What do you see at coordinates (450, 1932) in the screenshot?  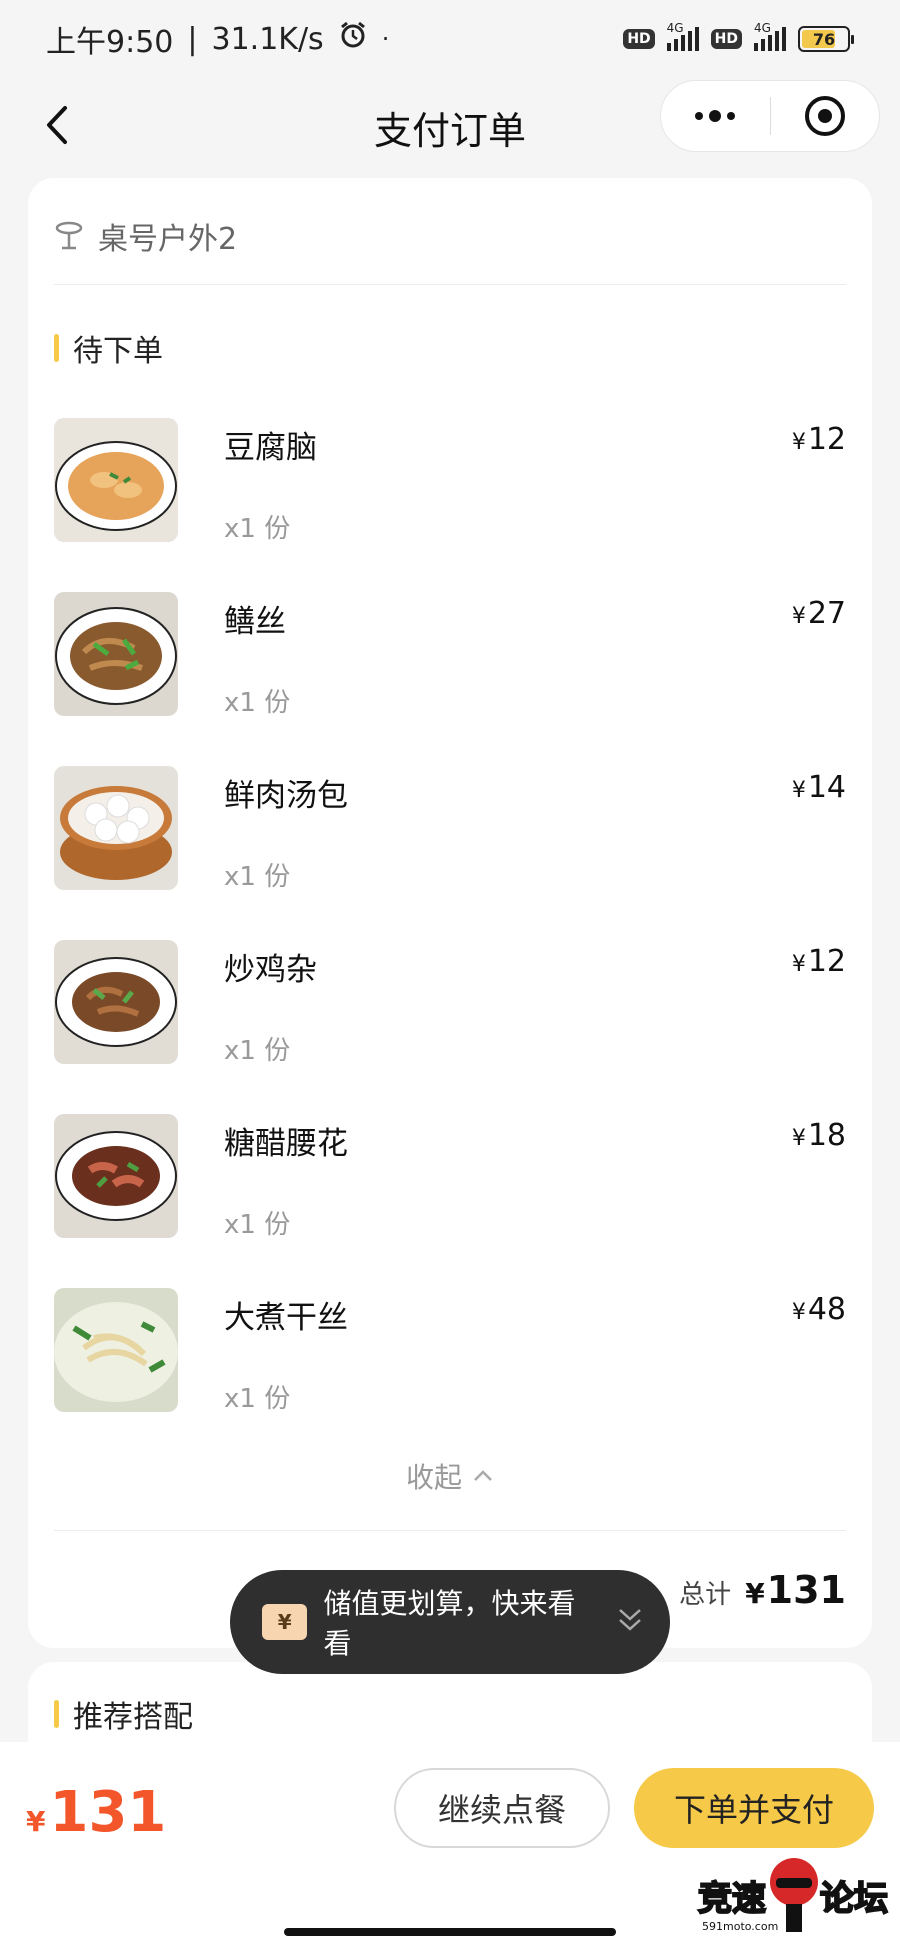 I see `home-indicator` at bounding box center [450, 1932].